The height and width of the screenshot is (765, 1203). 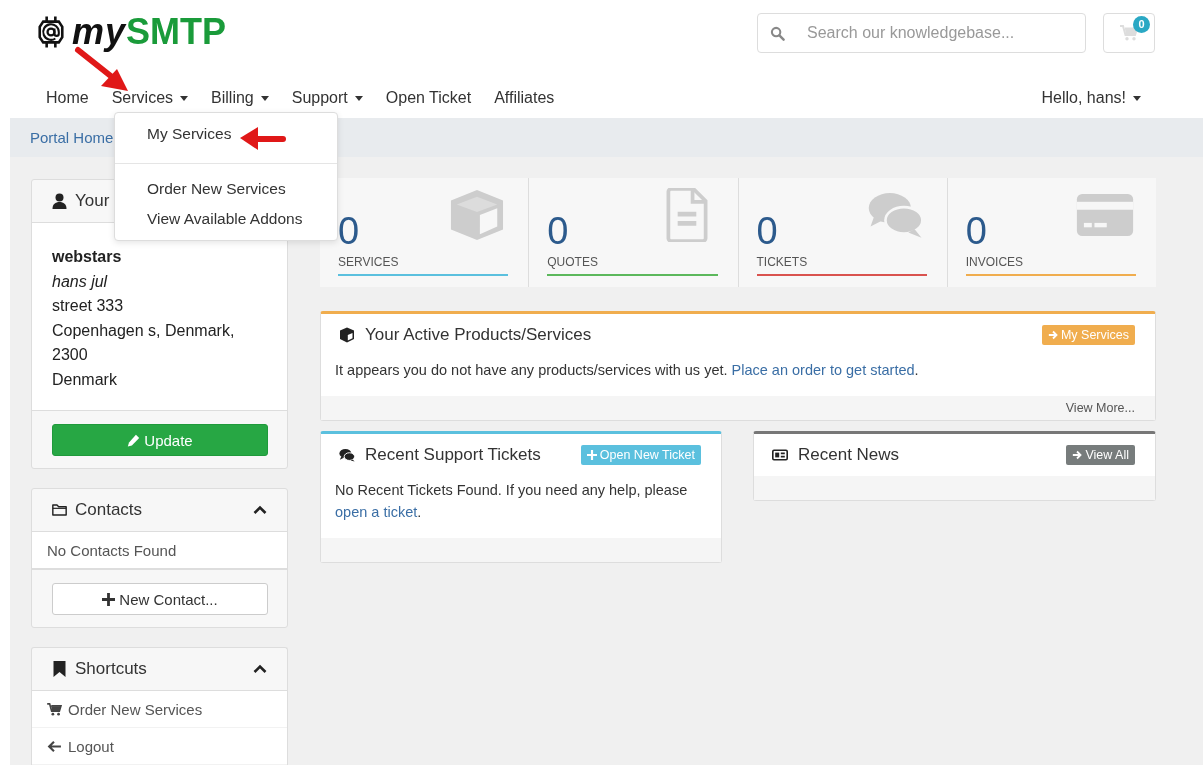 I want to click on nav-link: Affiliates, so click(x=524, y=98).